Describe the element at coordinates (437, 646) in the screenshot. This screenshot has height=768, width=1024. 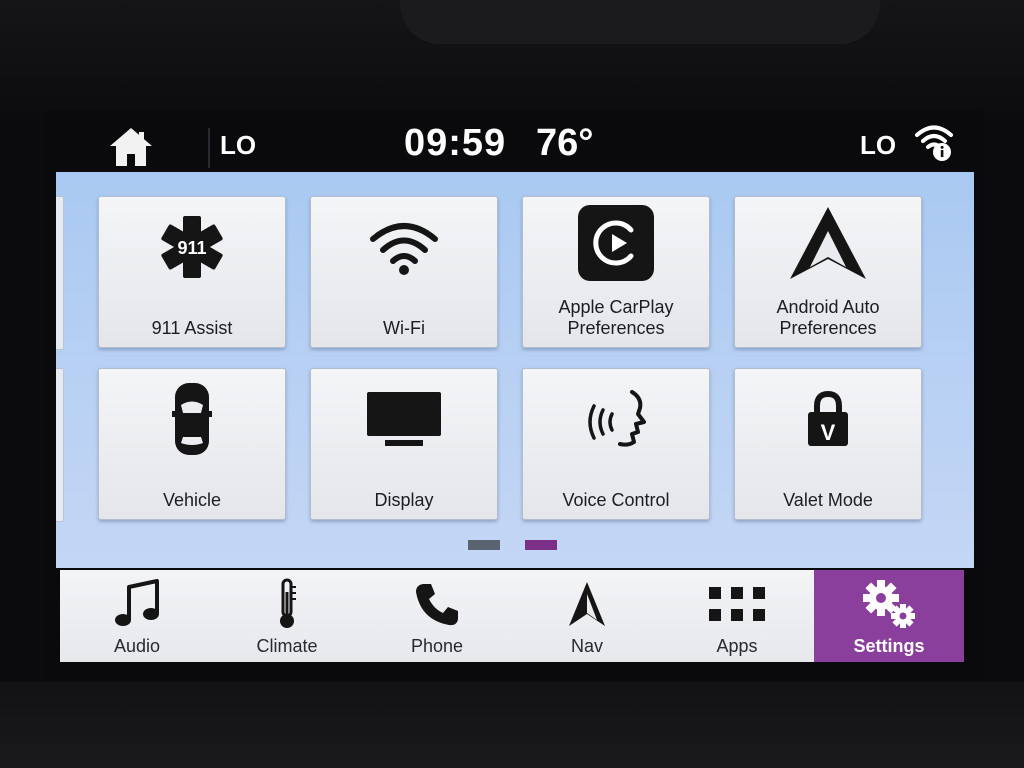
I see `nav-label: Phone` at that location.